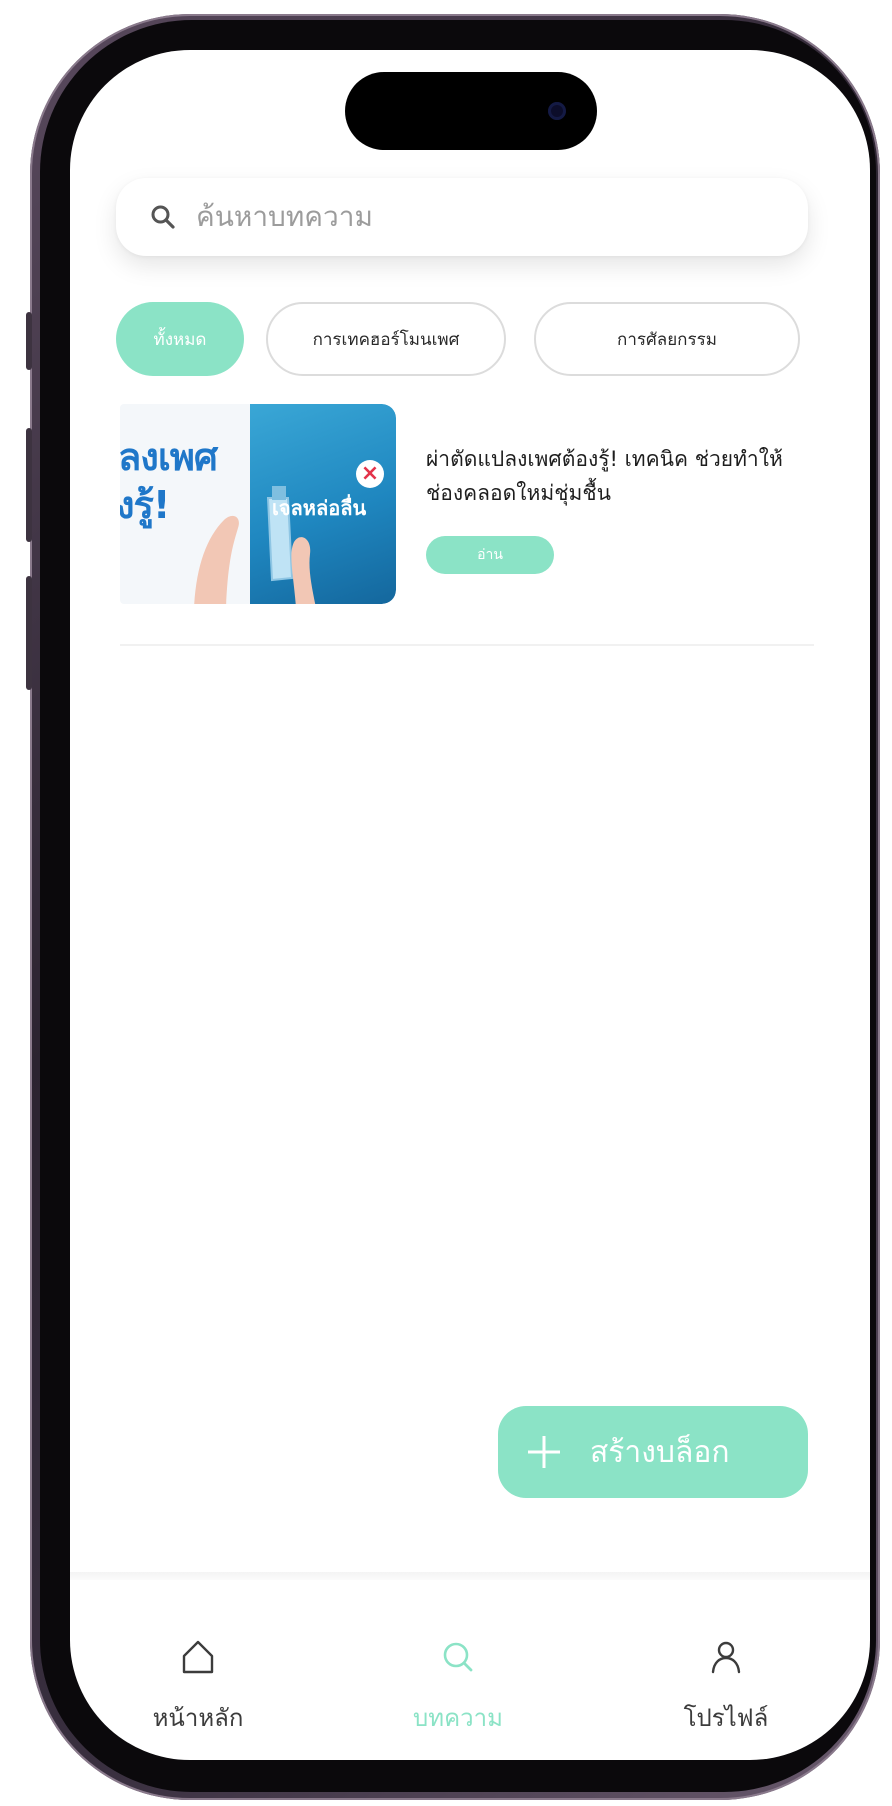 The height and width of the screenshot is (1806, 892). What do you see at coordinates (370, 474) in the screenshot?
I see `close-circle-icon: ×` at bounding box center [370, 474].